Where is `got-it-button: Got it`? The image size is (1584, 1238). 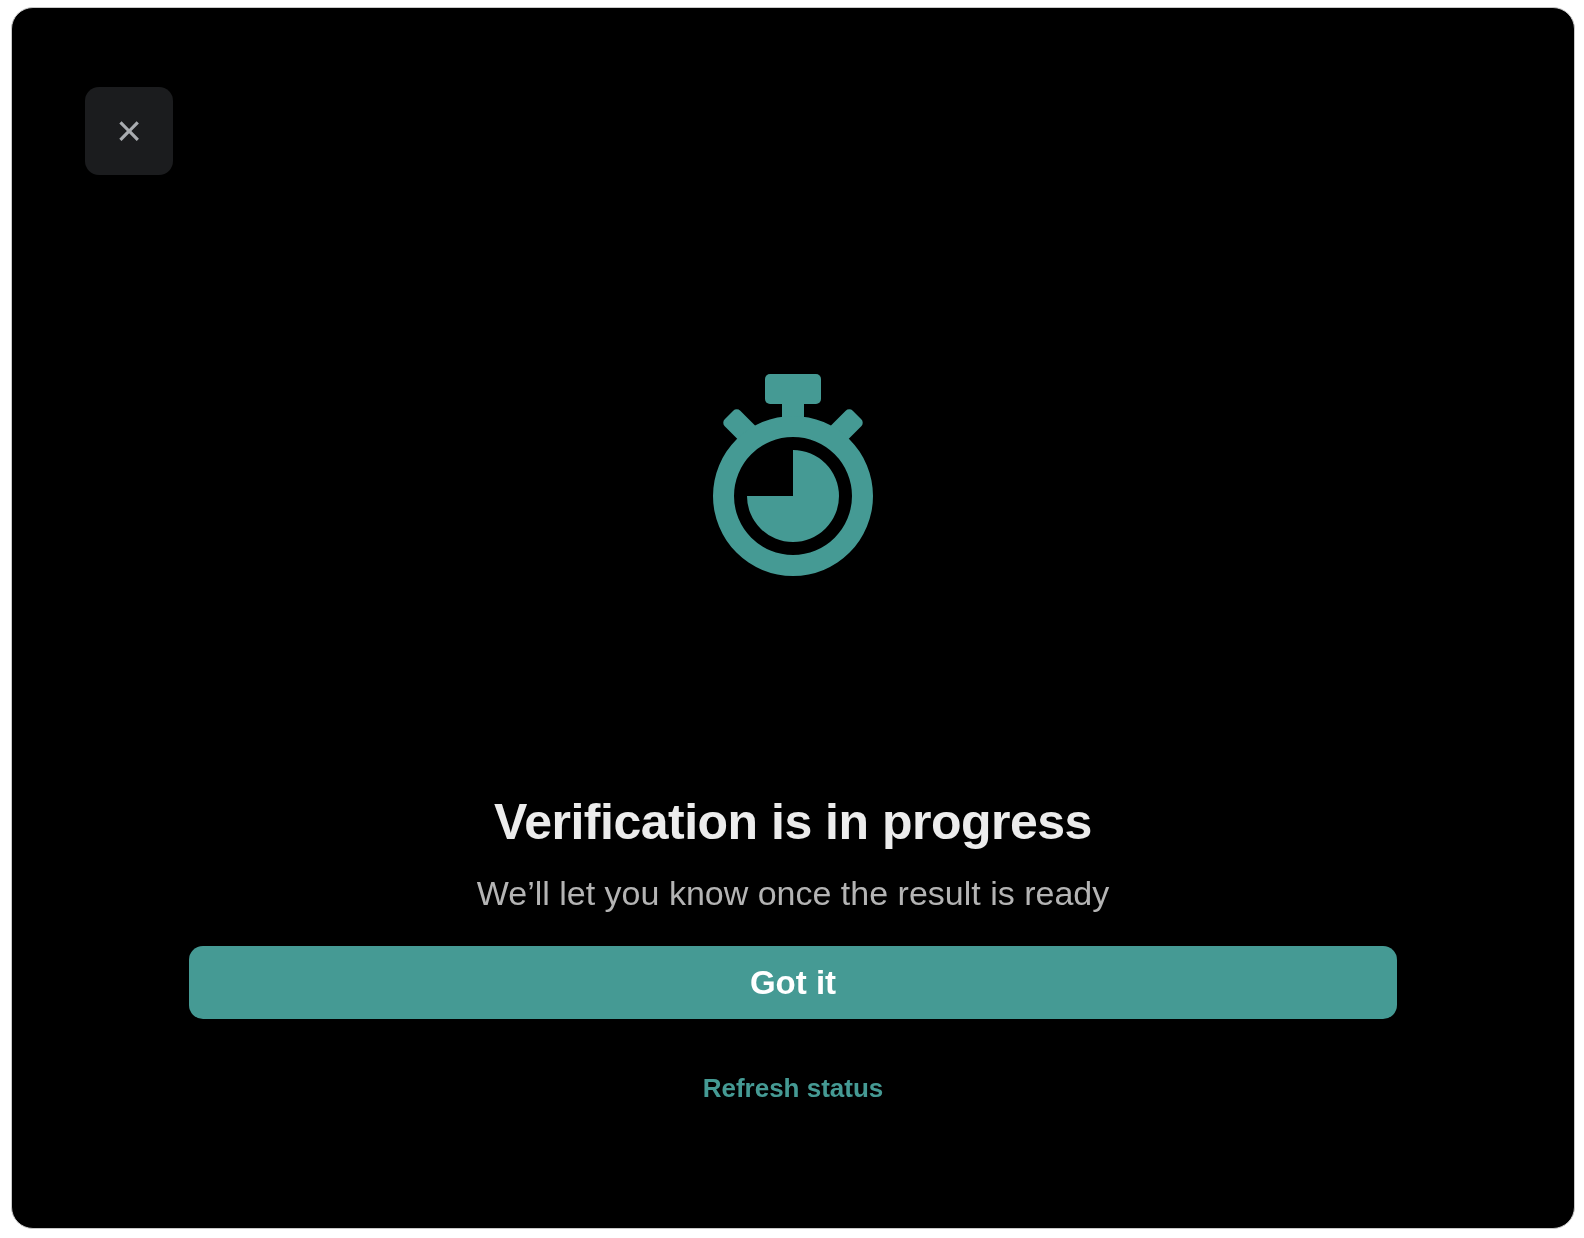 got-it-button: Got it is located at coordinates (793, 982).